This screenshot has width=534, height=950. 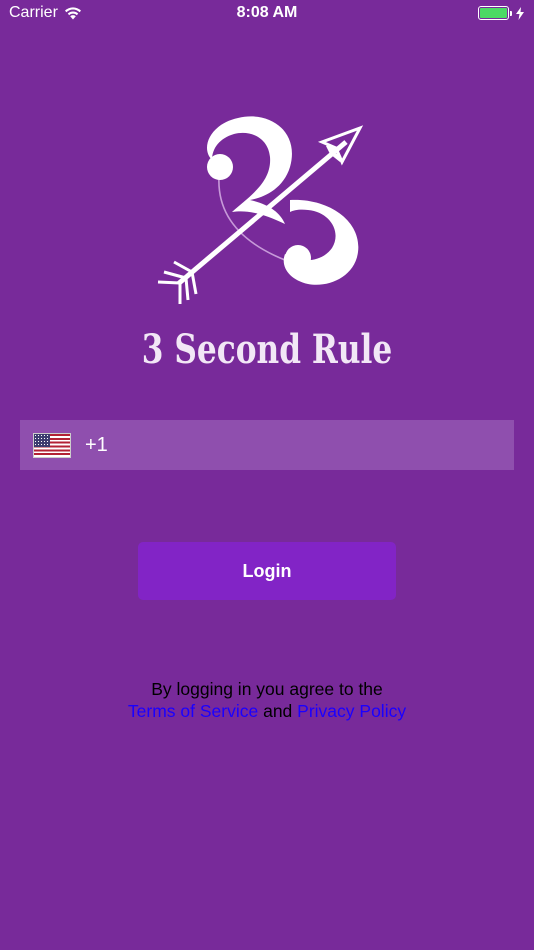 I want to click on dial-code: +1, so click(x=96, y=445).